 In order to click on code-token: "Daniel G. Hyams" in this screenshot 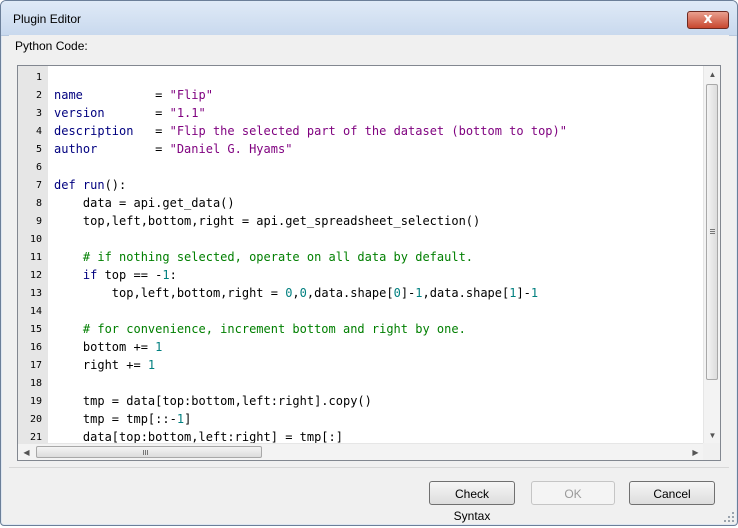, I will do `click(231, 149)`.